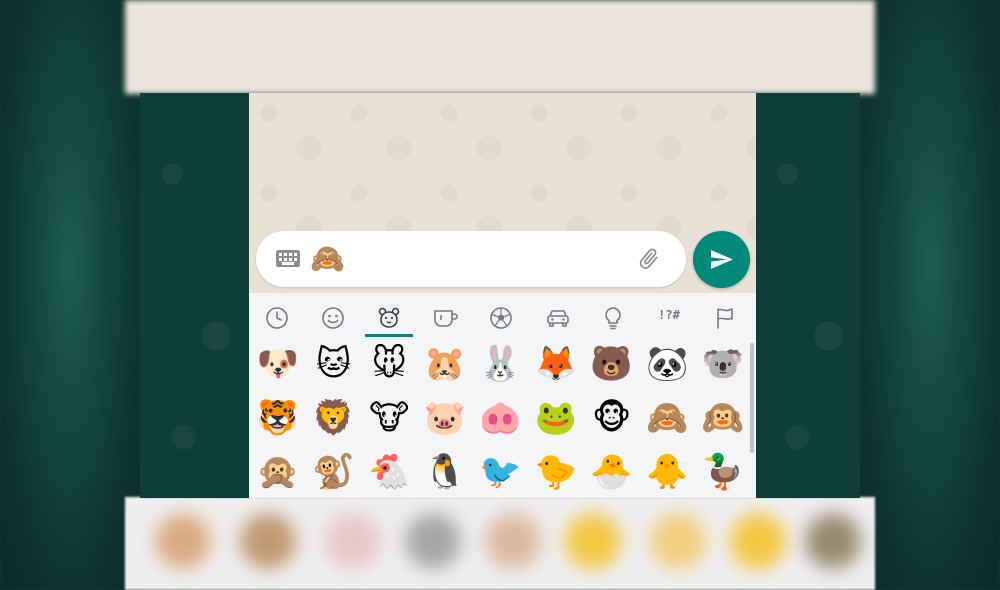  I want to click on soccer-ball-icon, so click(501, 318).